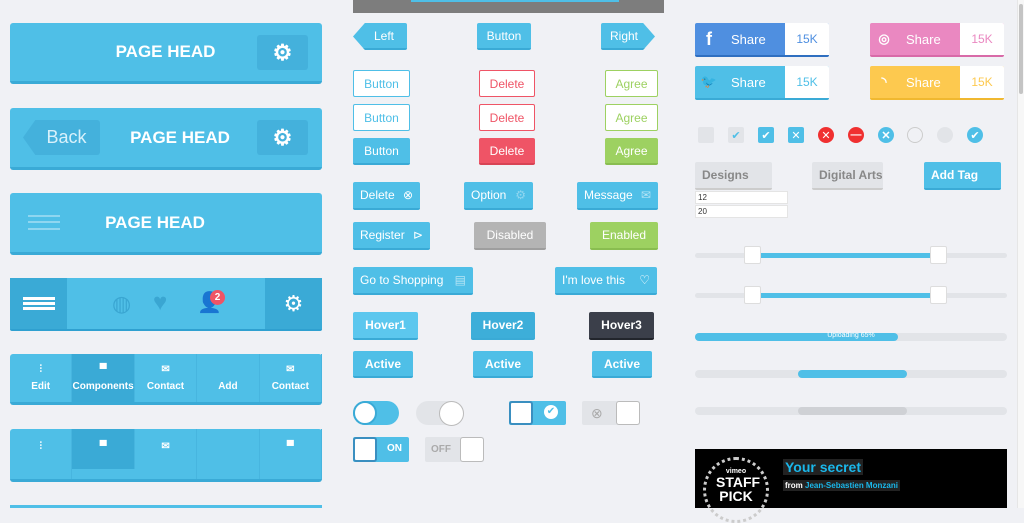 This screenshot has width=1024, height=523. I want to click on check-toggle-on: ✔, so click(537, 413).